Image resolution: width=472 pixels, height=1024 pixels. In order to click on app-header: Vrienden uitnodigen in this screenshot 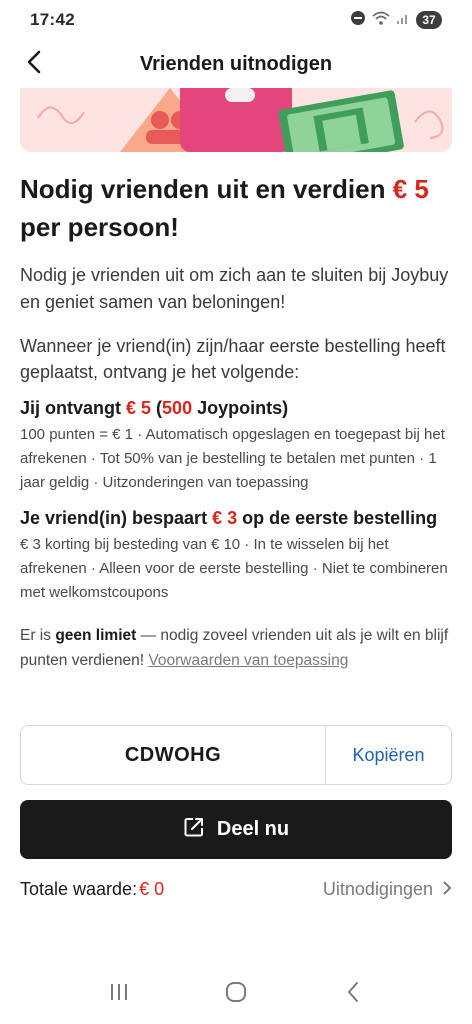, I will do `click(236, 64)`.